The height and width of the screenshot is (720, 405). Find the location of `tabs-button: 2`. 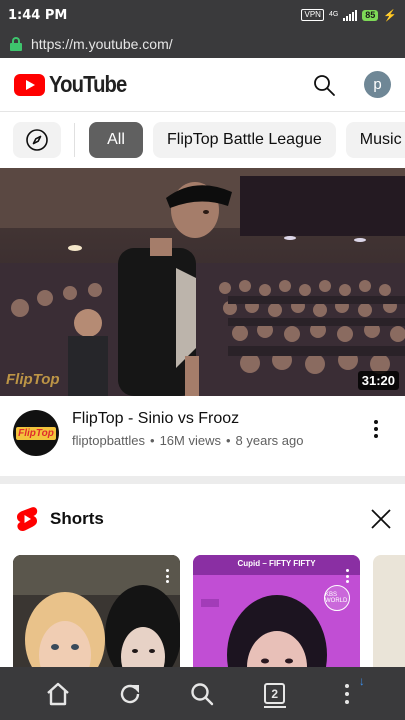

tabs-button: 2 is located at coordinates (275, 694).